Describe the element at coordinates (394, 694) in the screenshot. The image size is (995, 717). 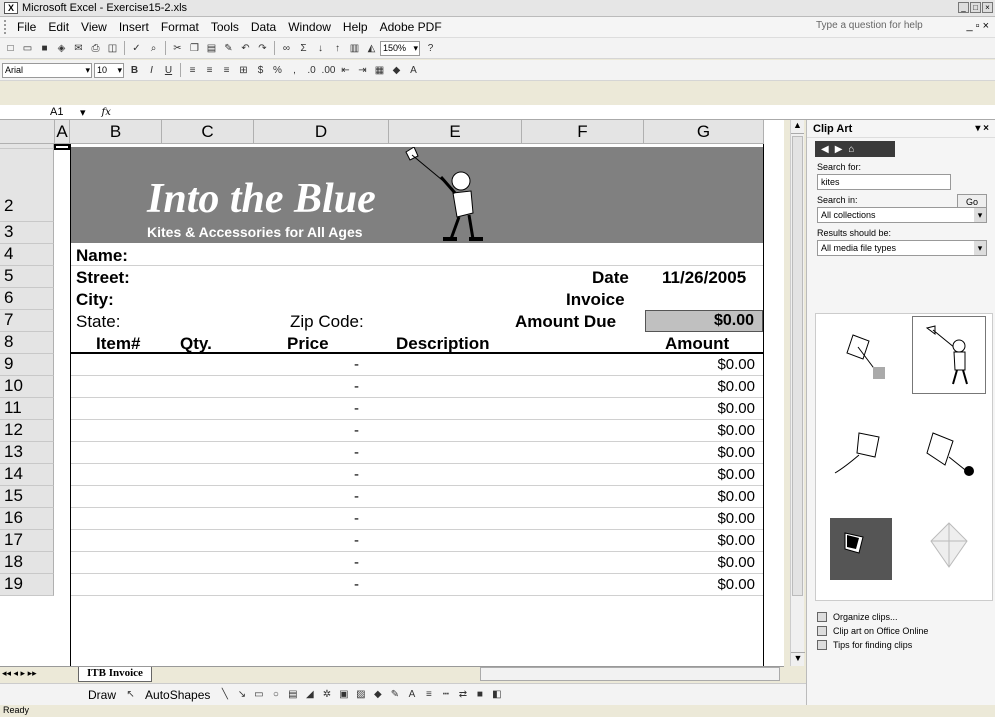
I see `line-color-icon: ✎` at that location.